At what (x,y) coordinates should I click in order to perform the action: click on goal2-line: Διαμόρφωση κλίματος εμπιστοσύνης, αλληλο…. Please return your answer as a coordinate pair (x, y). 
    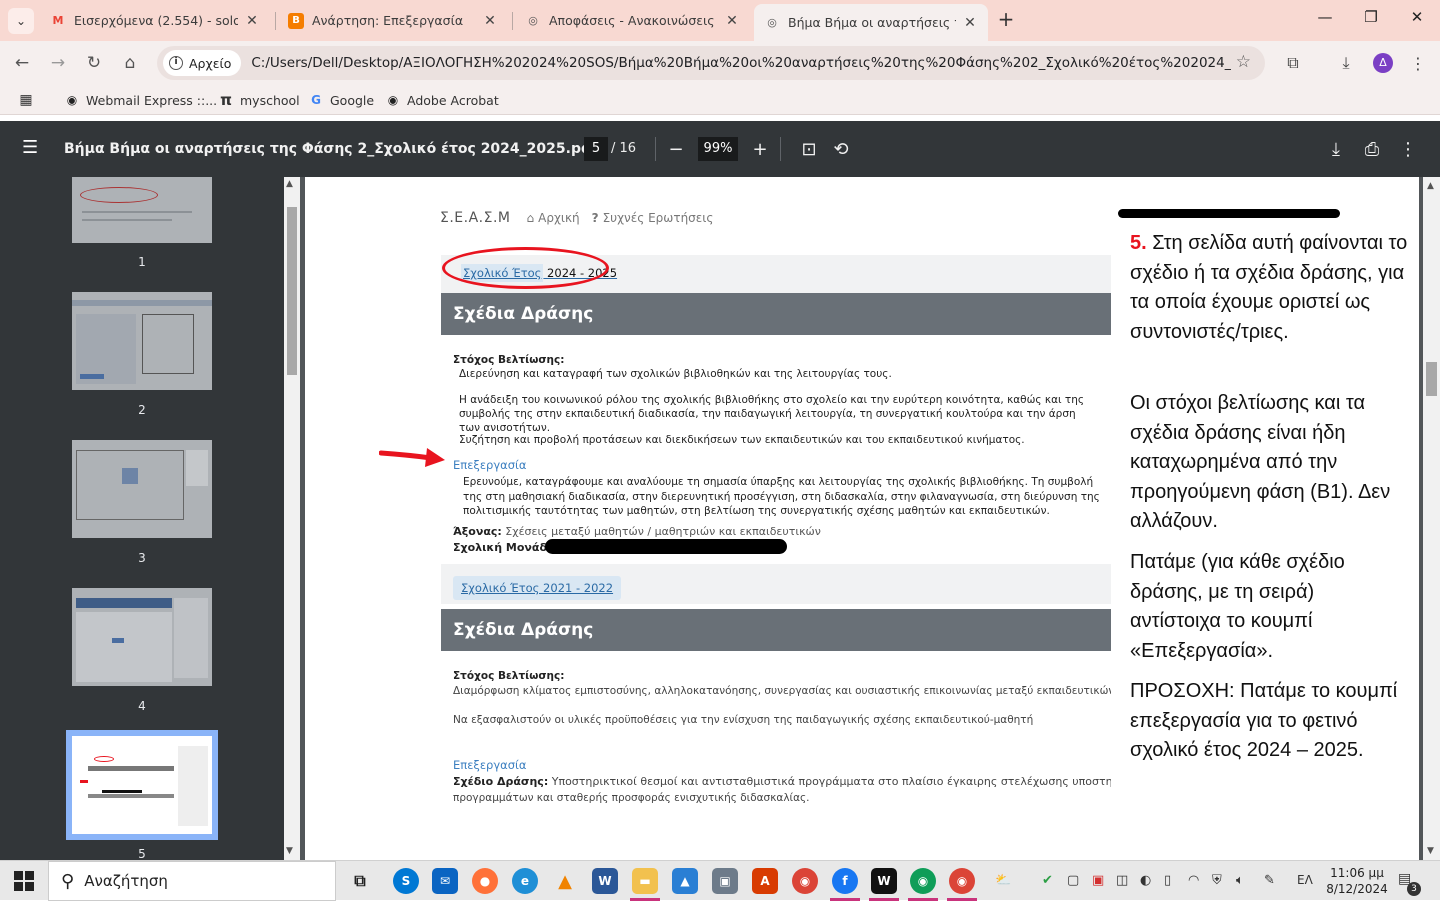
    Looking at the image, I should click on (782, 691).